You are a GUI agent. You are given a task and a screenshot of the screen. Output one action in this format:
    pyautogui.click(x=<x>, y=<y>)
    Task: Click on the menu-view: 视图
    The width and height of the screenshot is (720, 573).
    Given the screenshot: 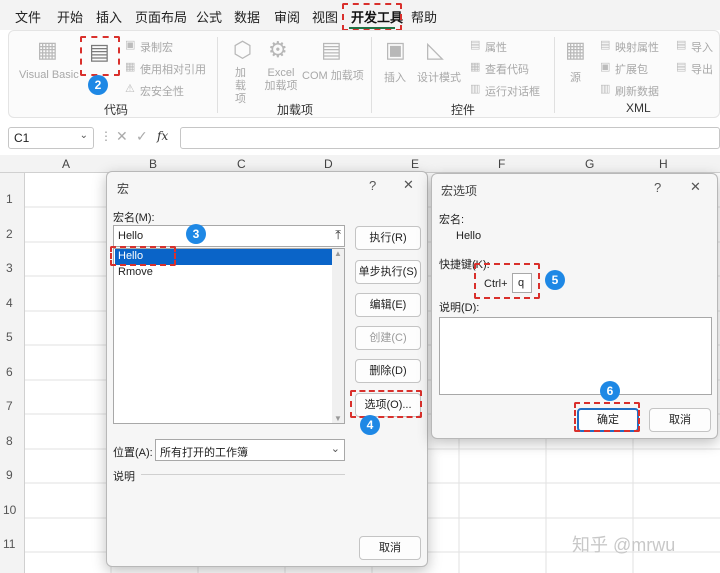 What is the action you would take?
    pyautogui.click(x=325, y=16)
    